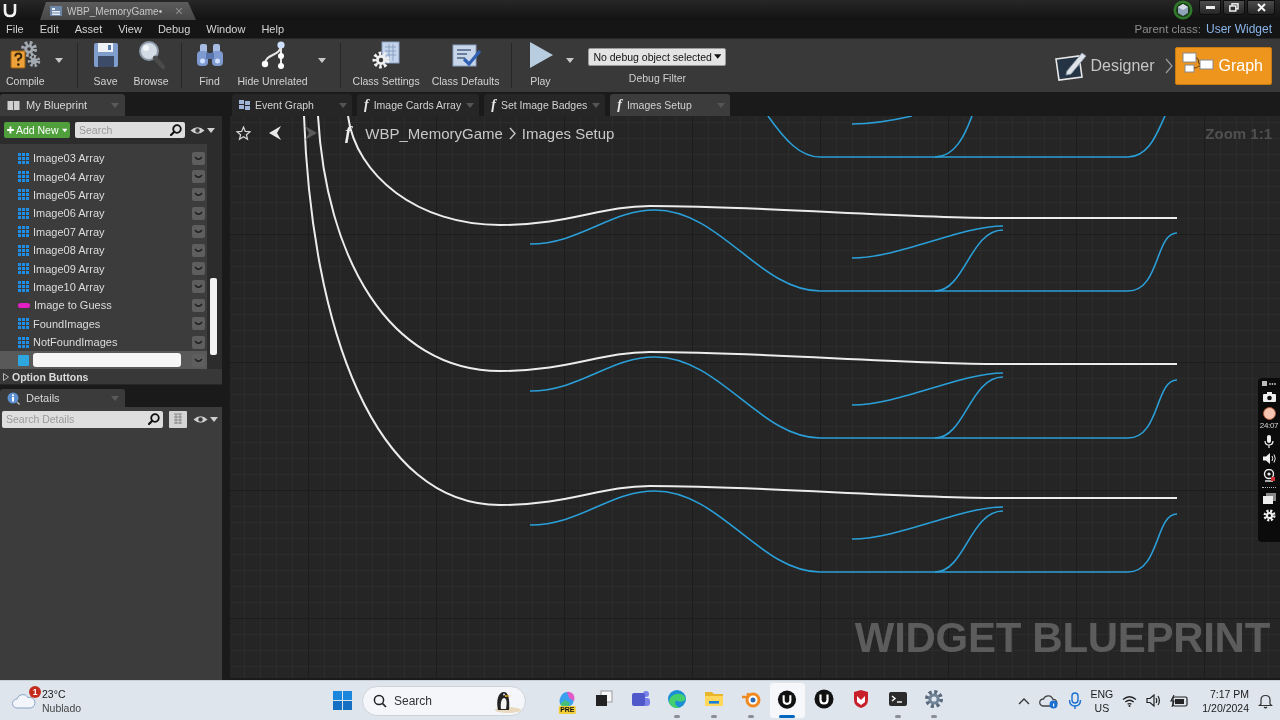  I want to click on cloud-icon, so click(1048, 700).